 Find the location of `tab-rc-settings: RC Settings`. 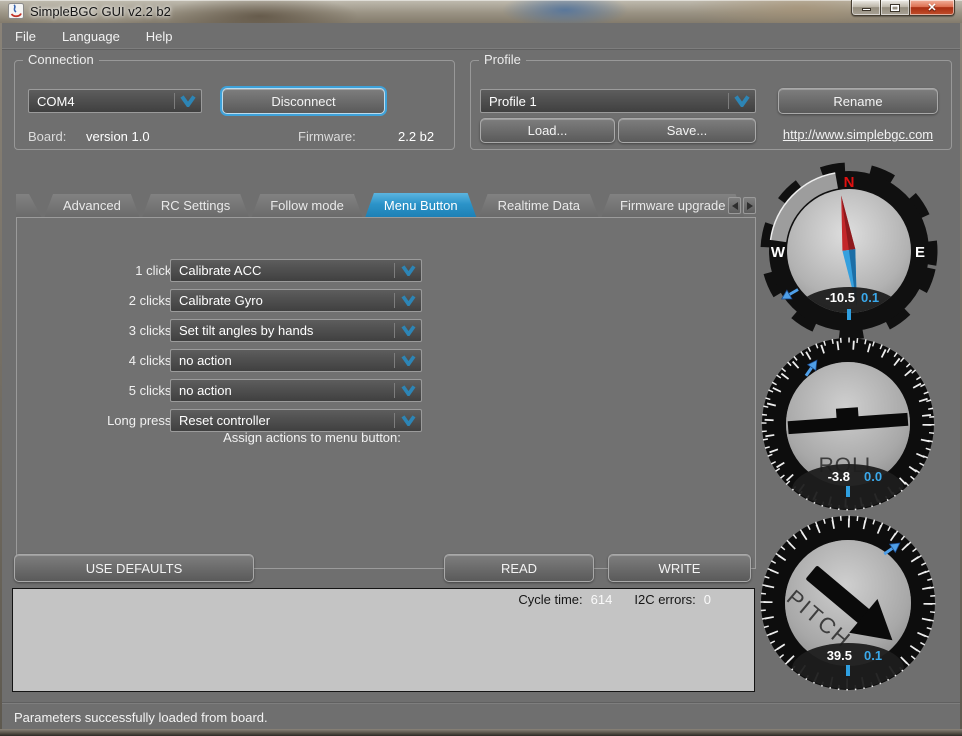

tab-rc-settings: RC Settings is located at coordinates (195, 206).